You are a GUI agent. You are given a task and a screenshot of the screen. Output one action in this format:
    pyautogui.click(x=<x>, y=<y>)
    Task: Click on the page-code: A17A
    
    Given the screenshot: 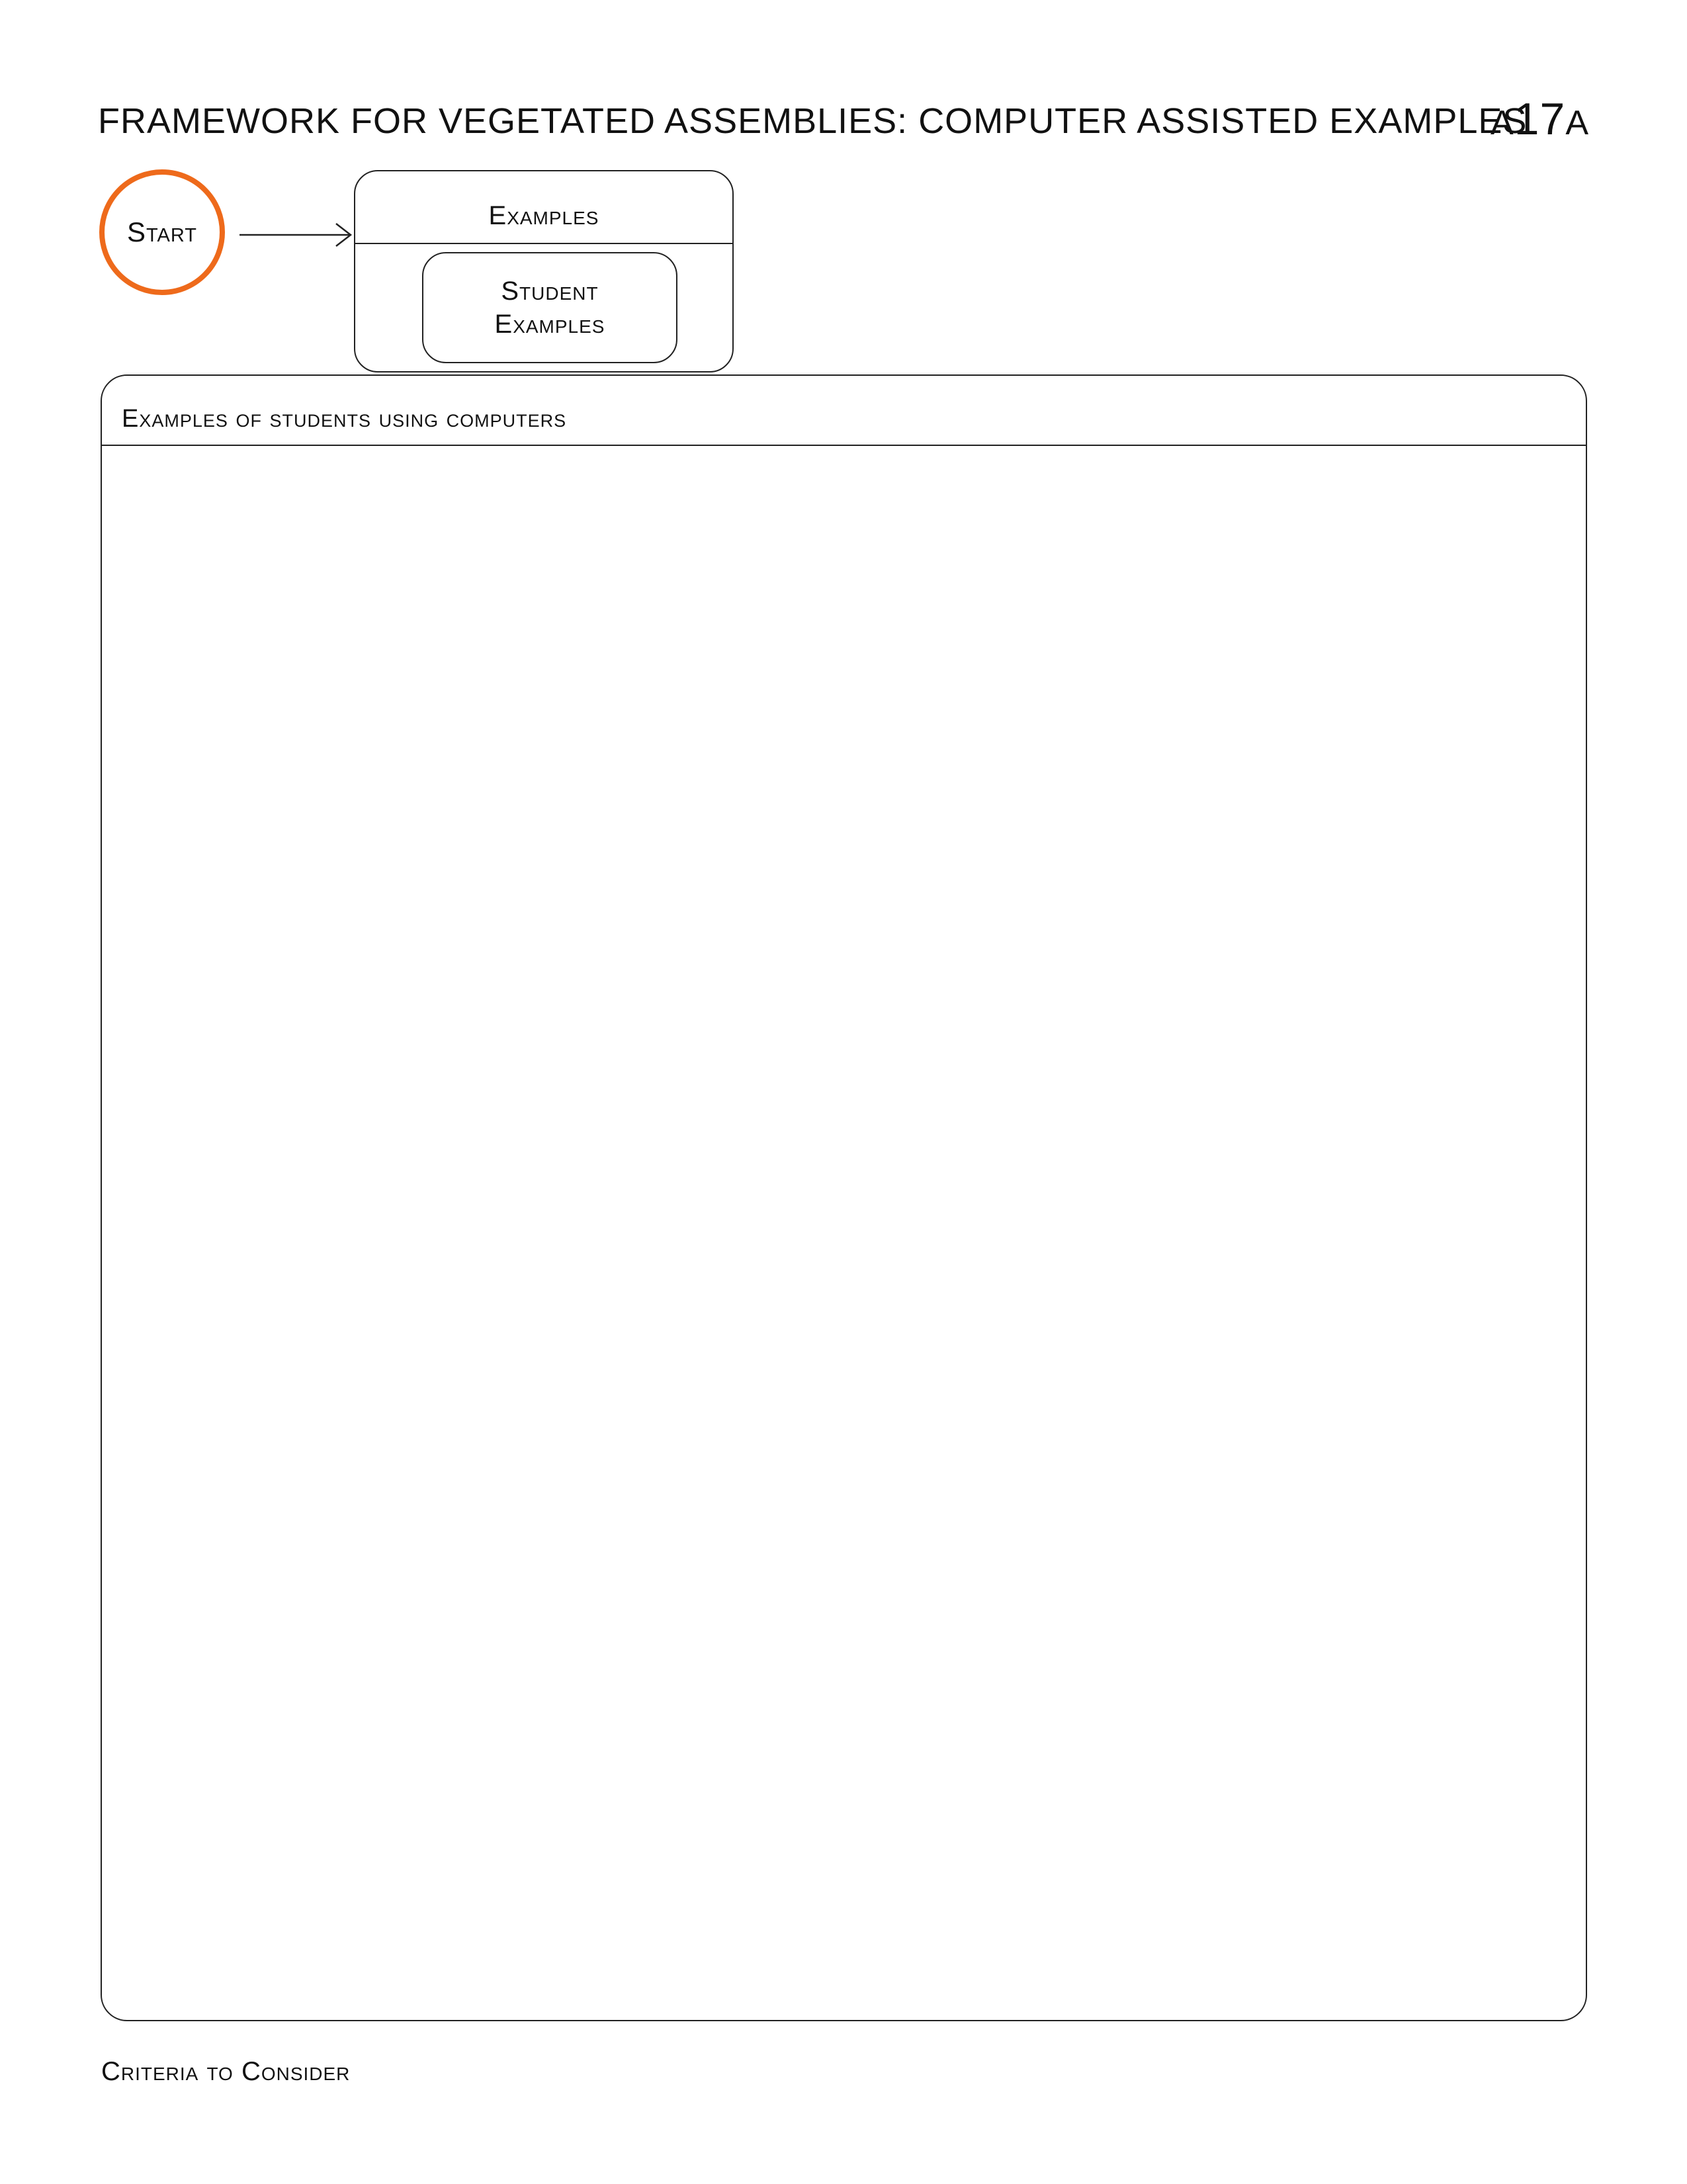 What is the action you would take?
    pyautogui.click(x=1540, y=122)
    